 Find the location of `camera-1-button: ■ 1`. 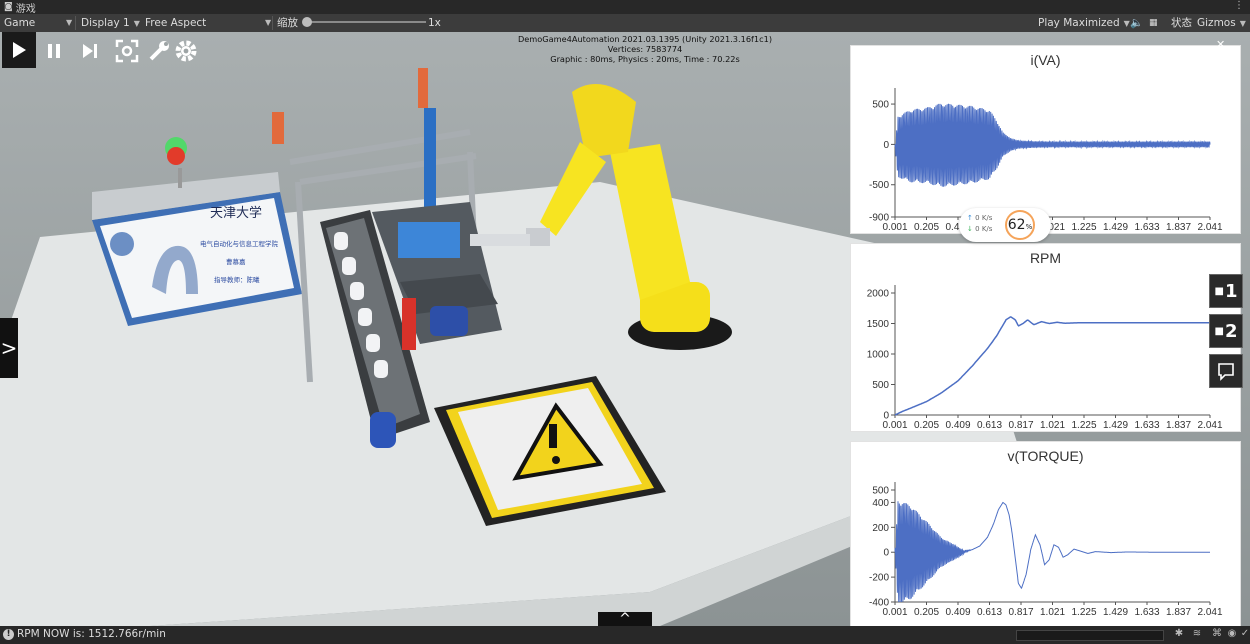

camera-1-button: ■ 1 is located at coordinates (1226, 291).